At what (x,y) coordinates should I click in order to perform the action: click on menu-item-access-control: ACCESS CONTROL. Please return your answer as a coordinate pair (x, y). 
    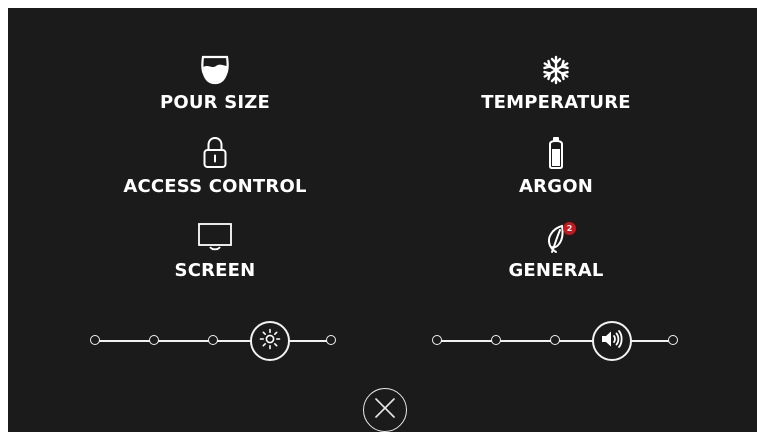
    Looking at the image, I should click on (215, 166).